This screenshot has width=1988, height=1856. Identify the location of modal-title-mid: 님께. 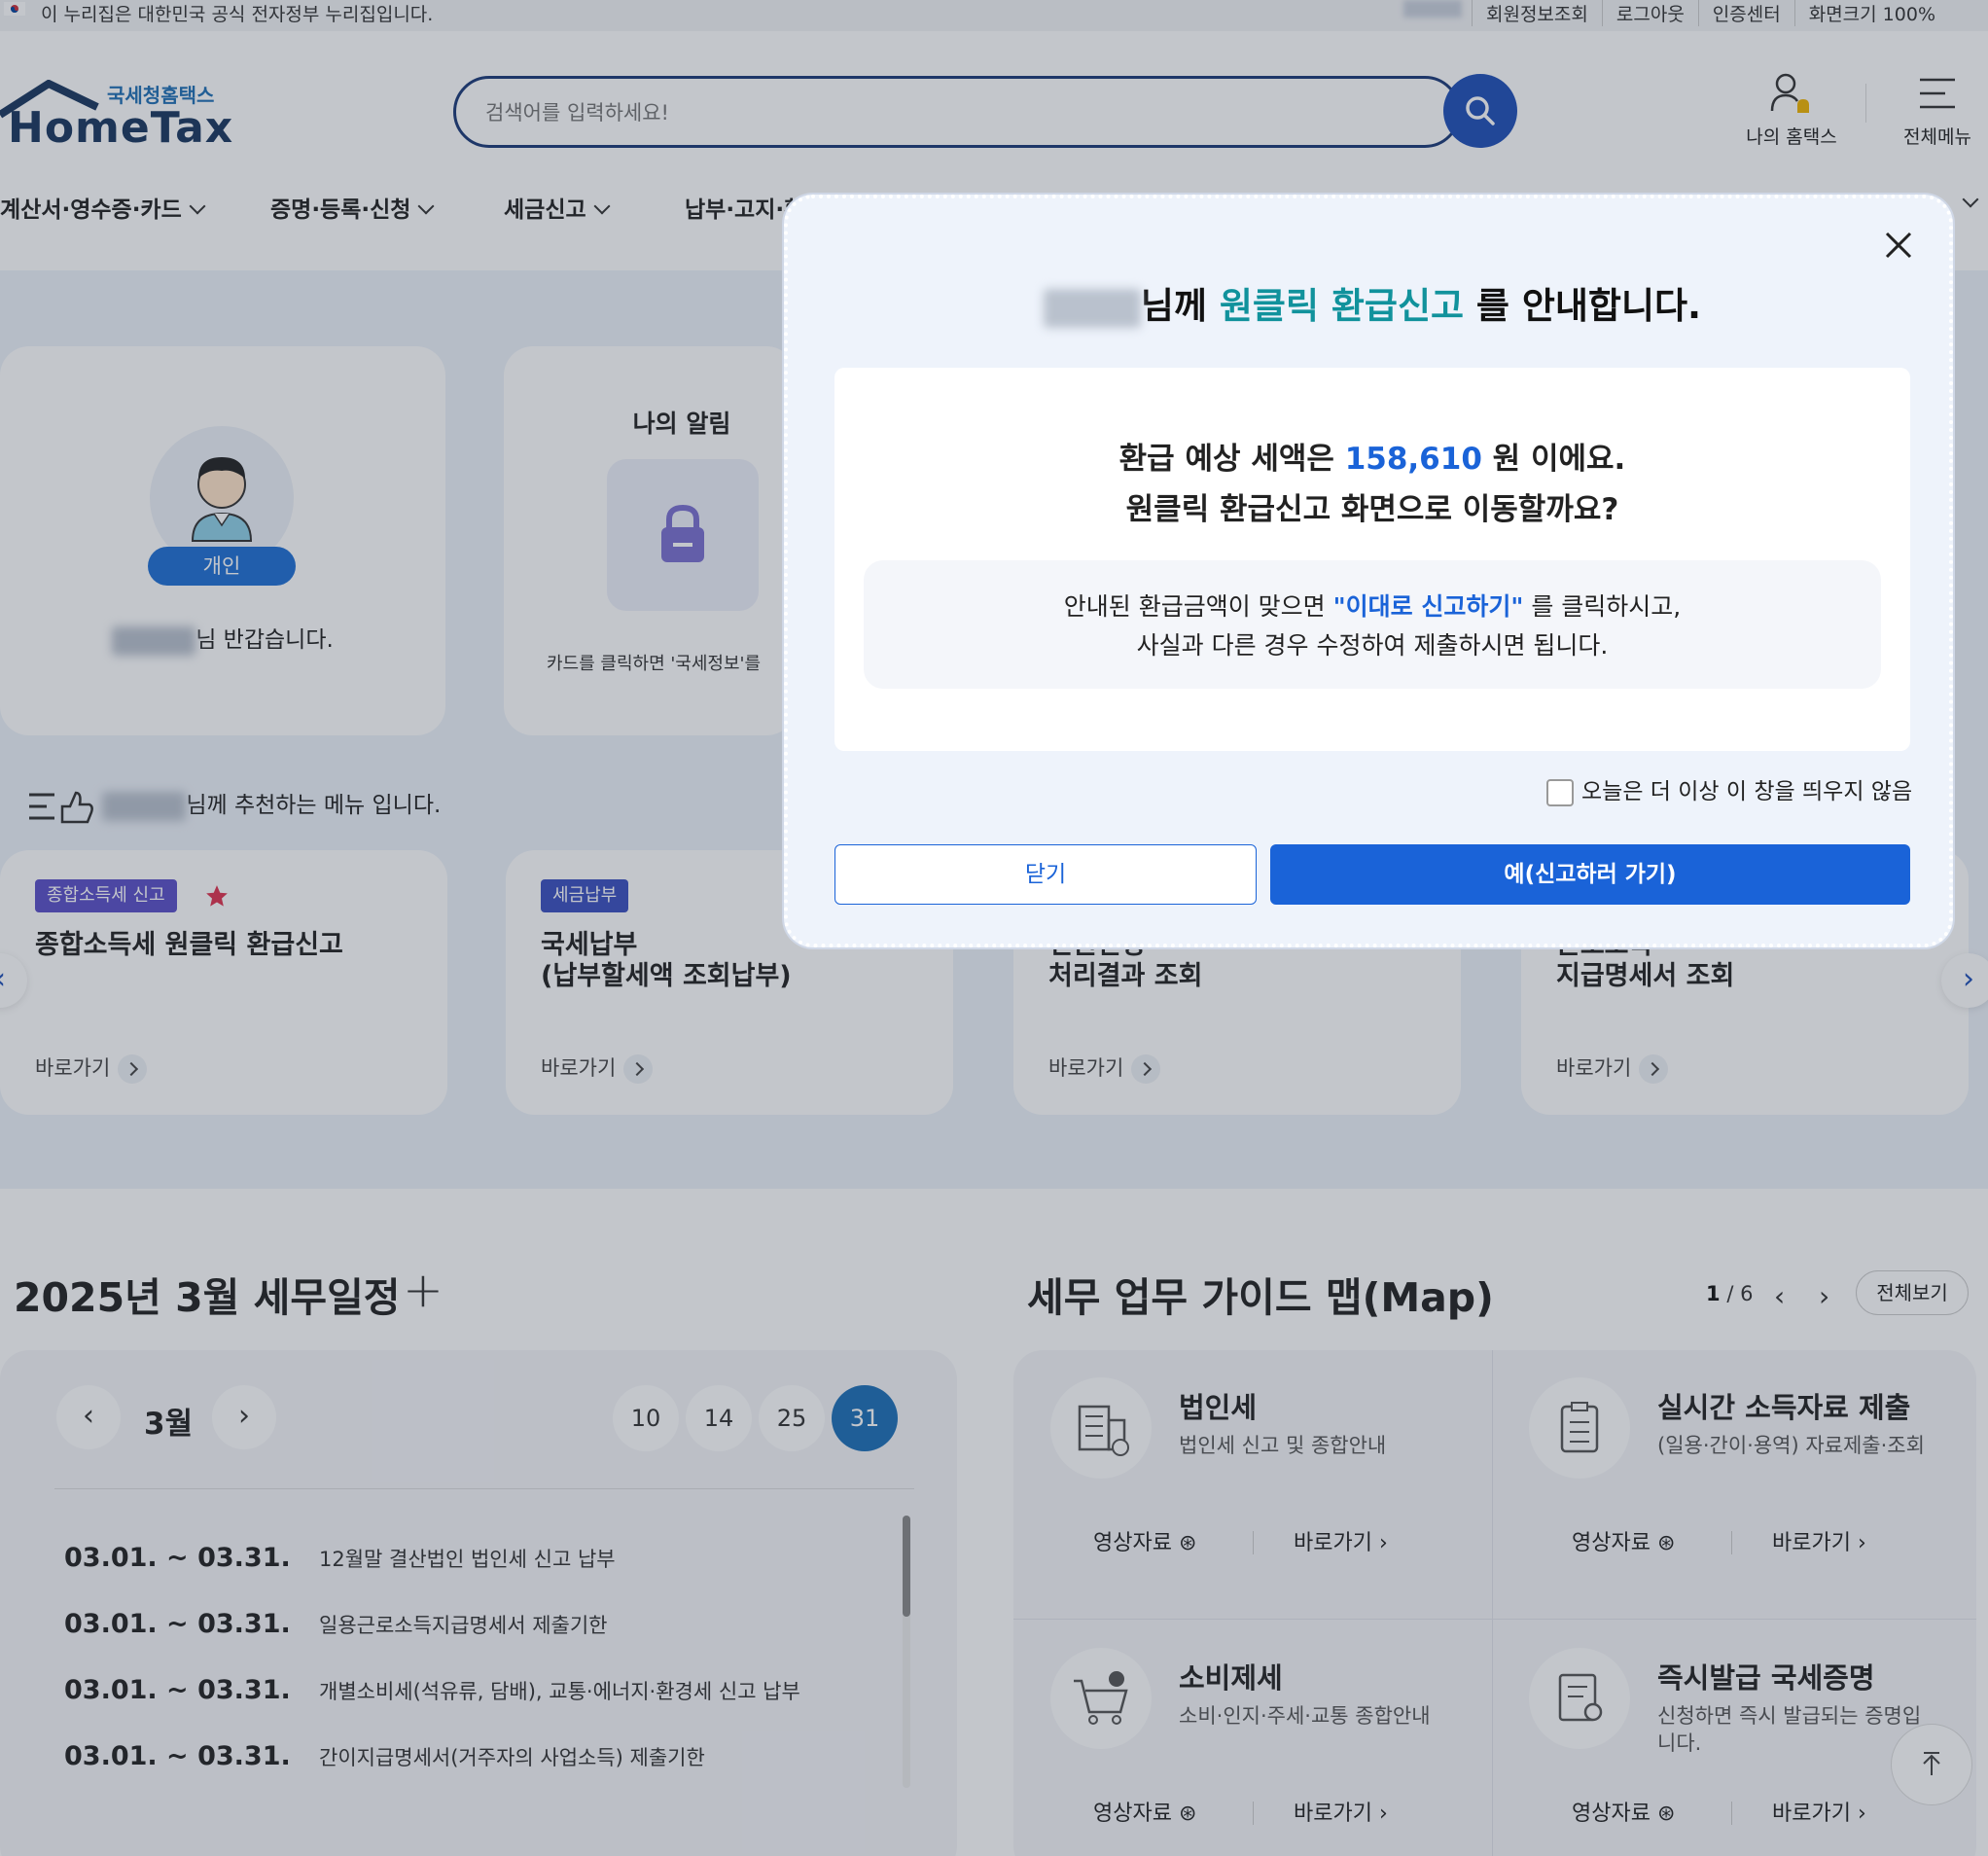
(1180, 306).